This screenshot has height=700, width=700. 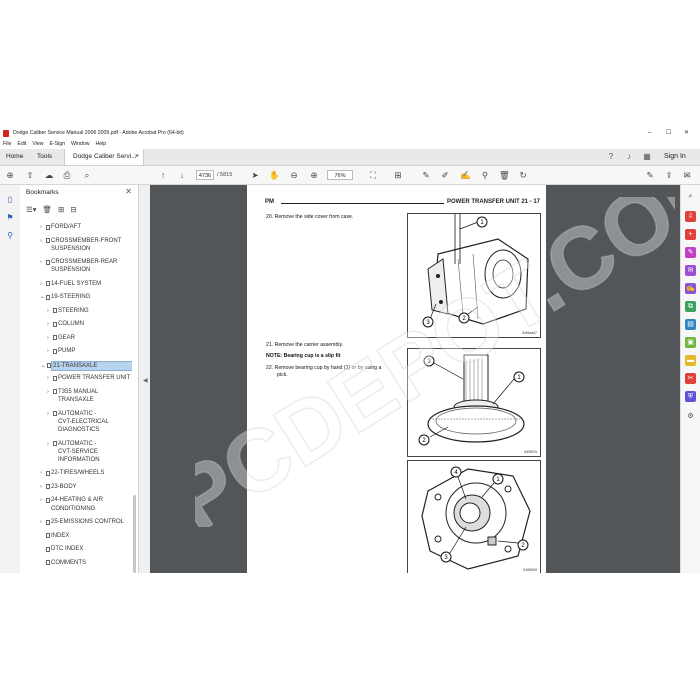 I want to click on print-icon: ⎙, so click(x=67, y=175).